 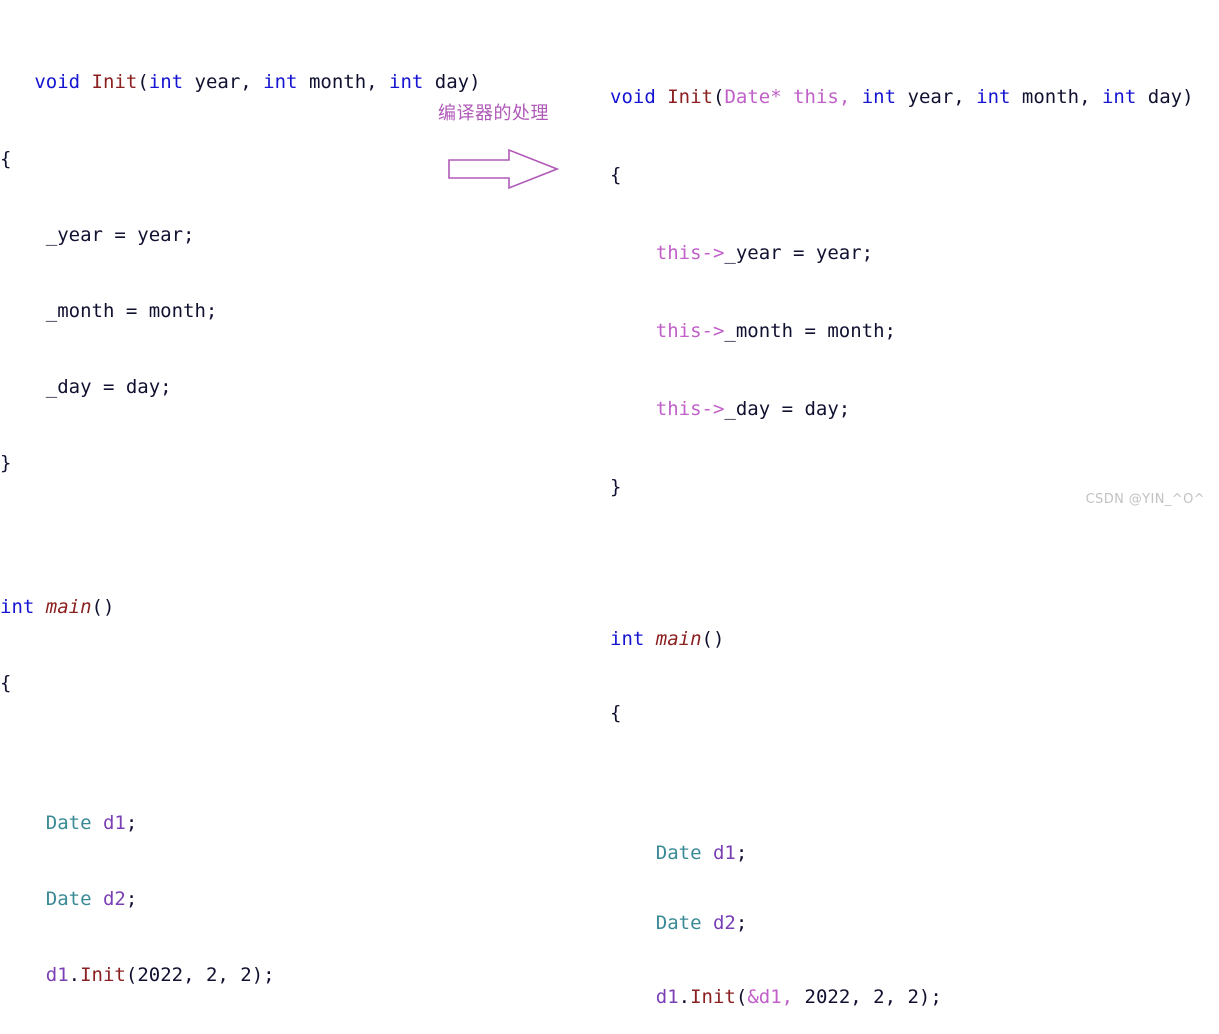 I want to click on code-line: _day = day;, so click(x=215, y=387).